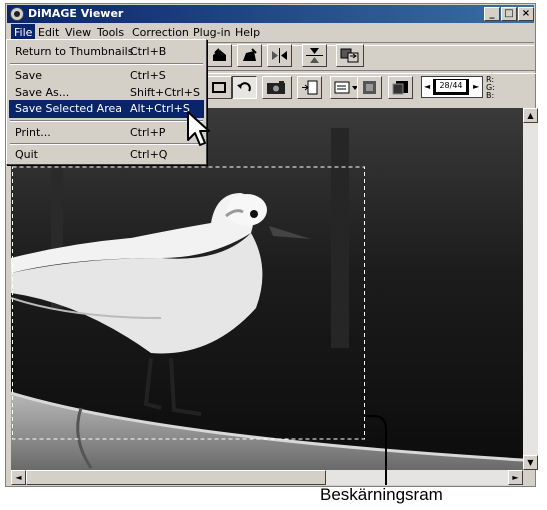 The height and width of the screenshot is (510, 547). I want to click on undo-button, so click(244, 87).